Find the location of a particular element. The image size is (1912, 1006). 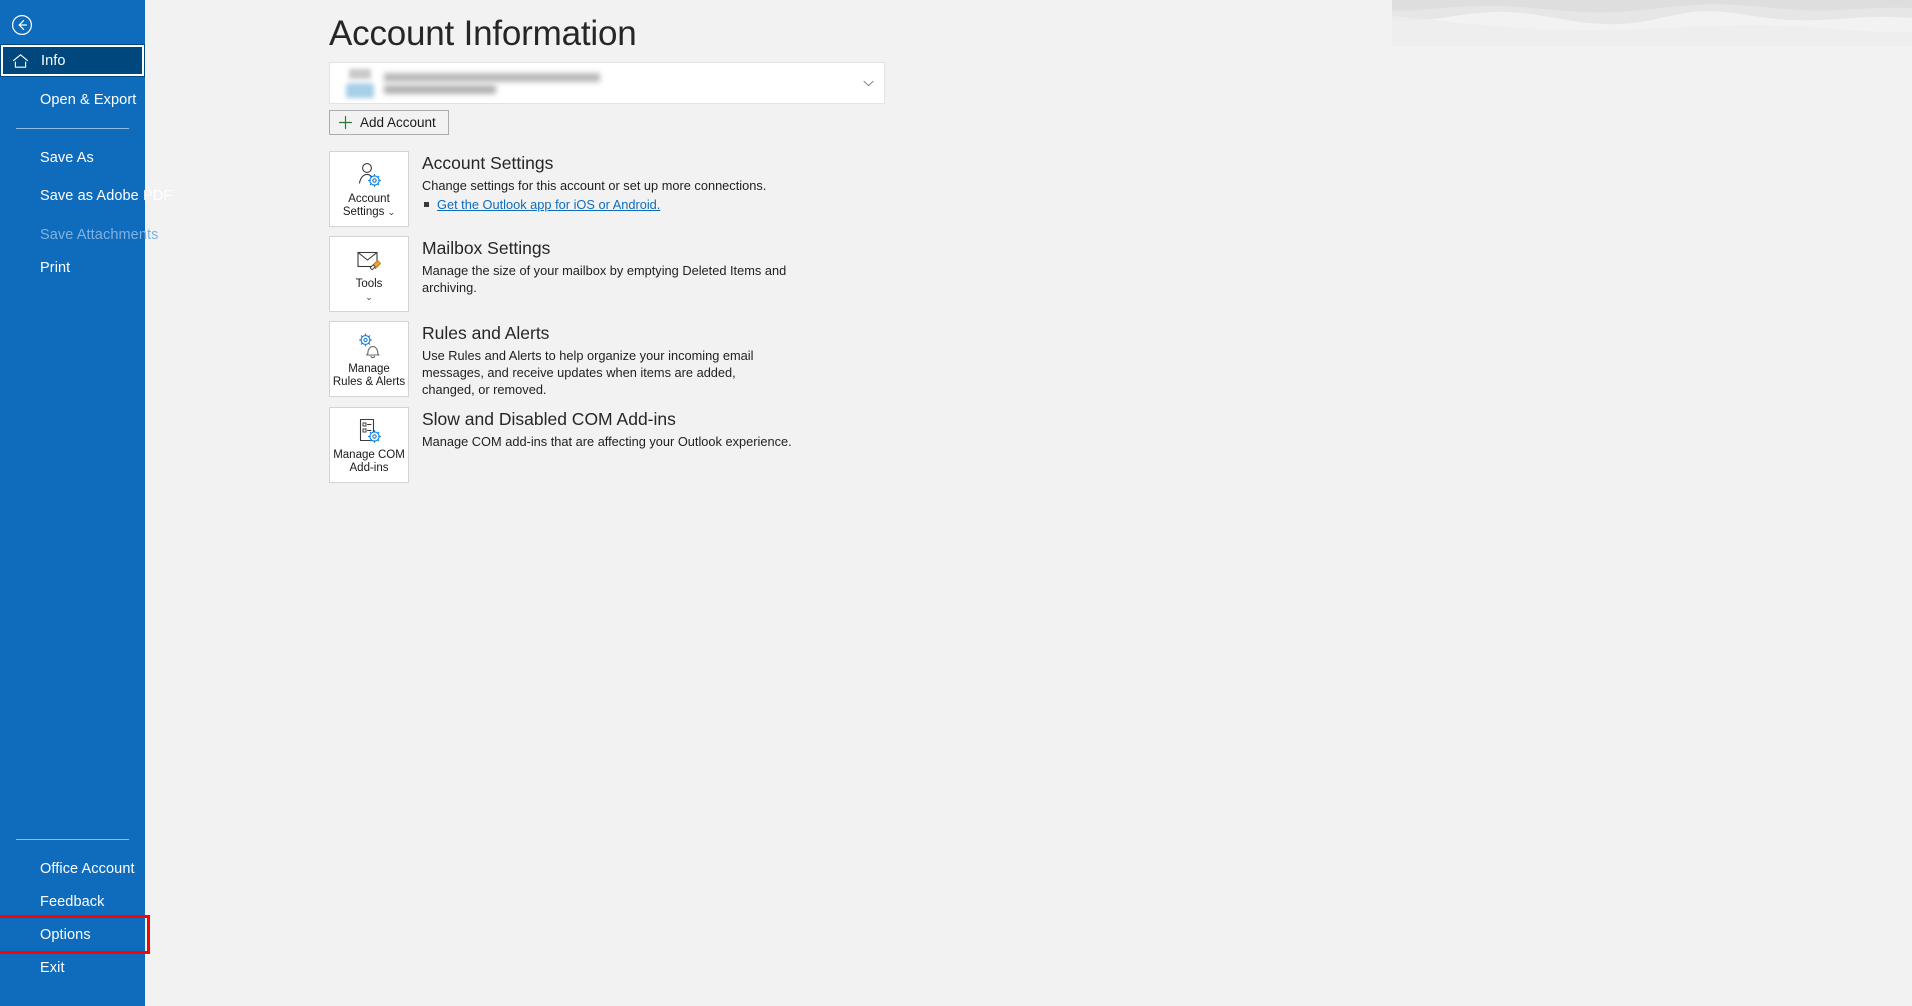

circle-back-arrow-icon is located at coordinates (22, 25).